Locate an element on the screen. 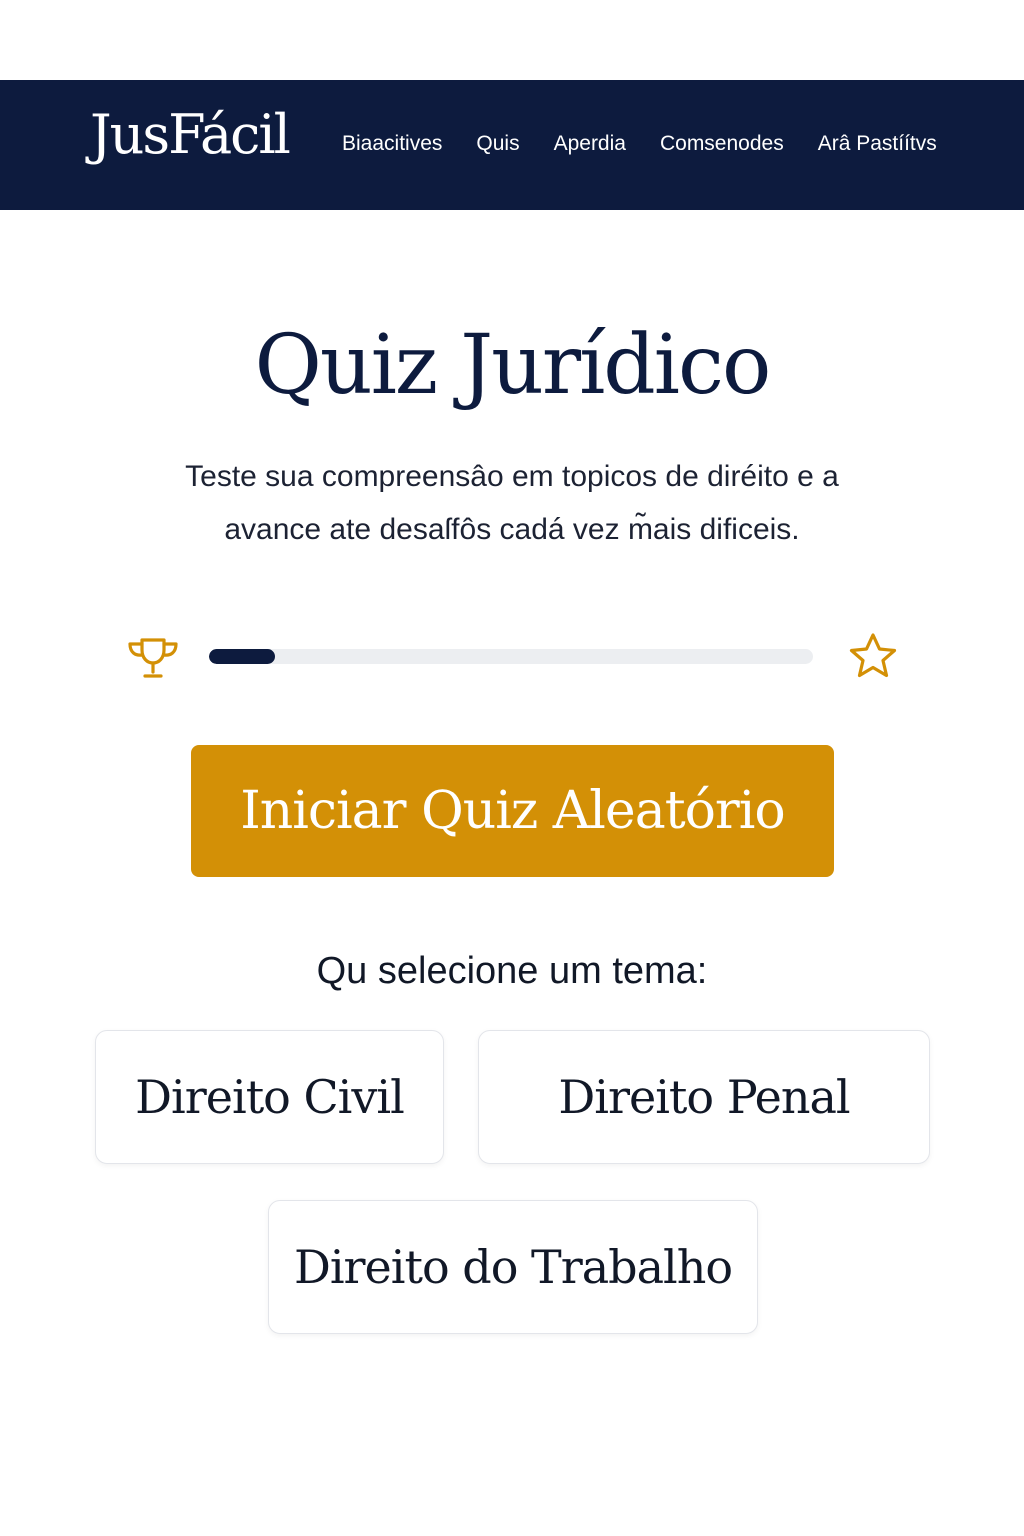 The width and height of the screenshot is (1024, 1536). theme-card-direito-penal: Direito Penal is located at coordinates (704, 1097).